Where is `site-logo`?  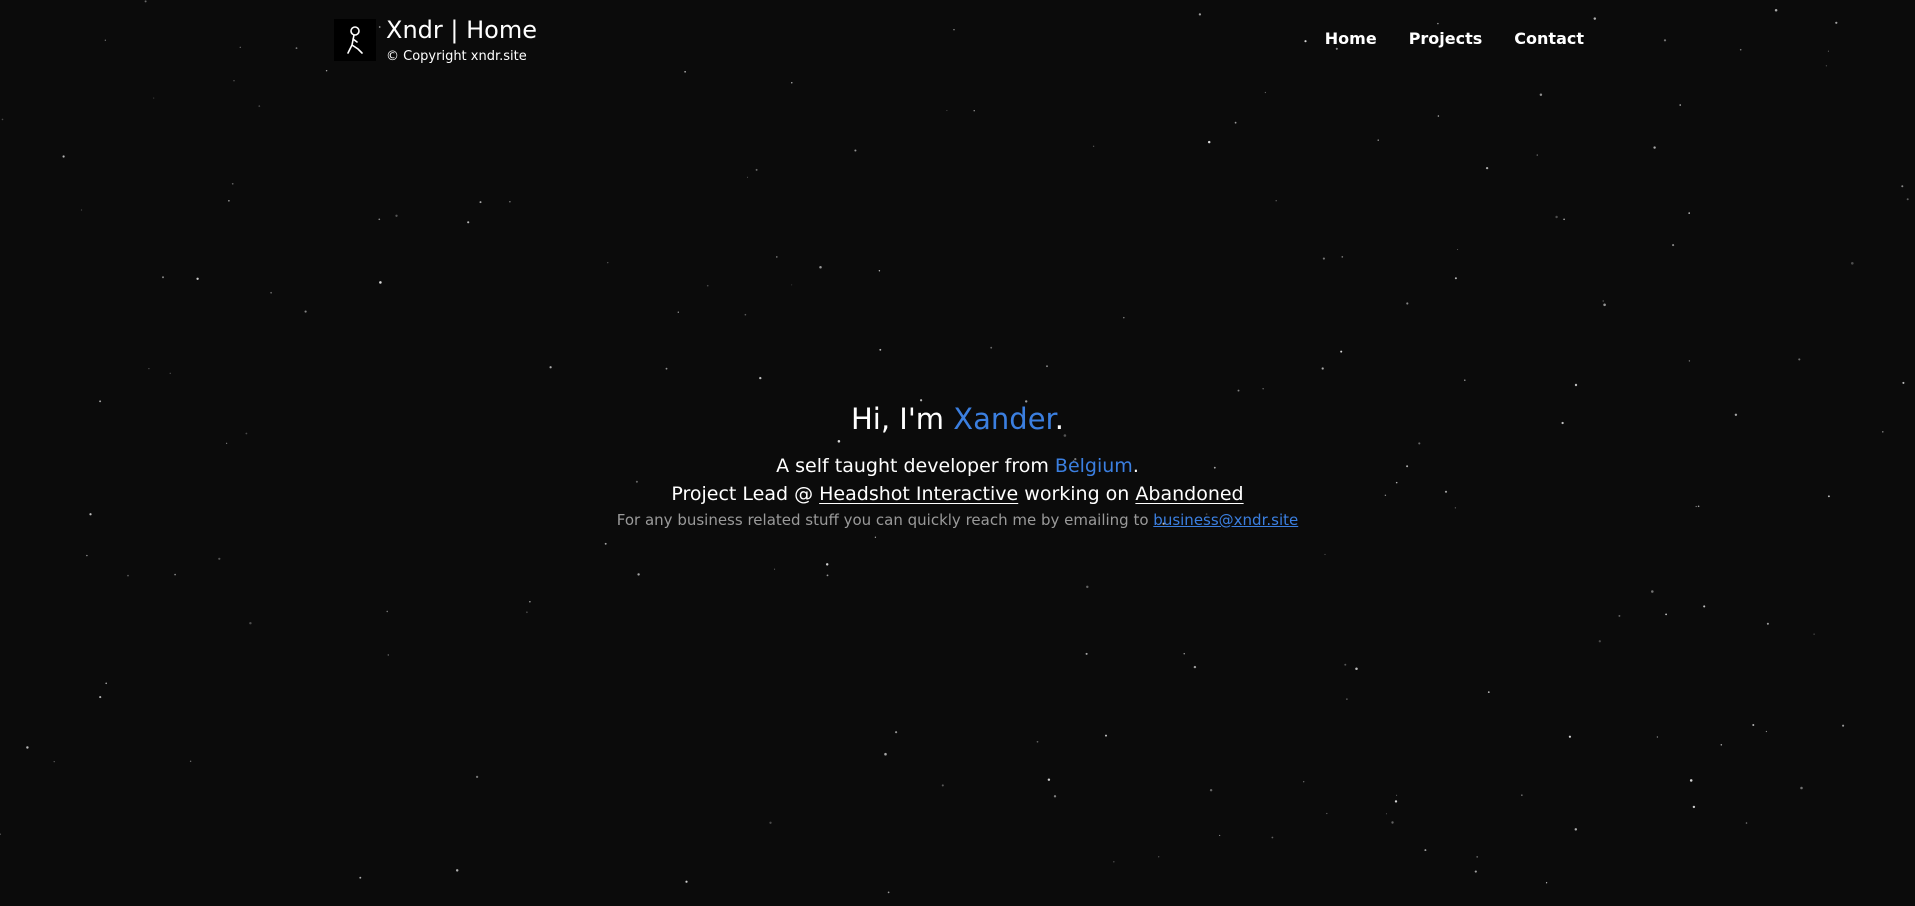 site-logo is located at coordinates (355, 40).